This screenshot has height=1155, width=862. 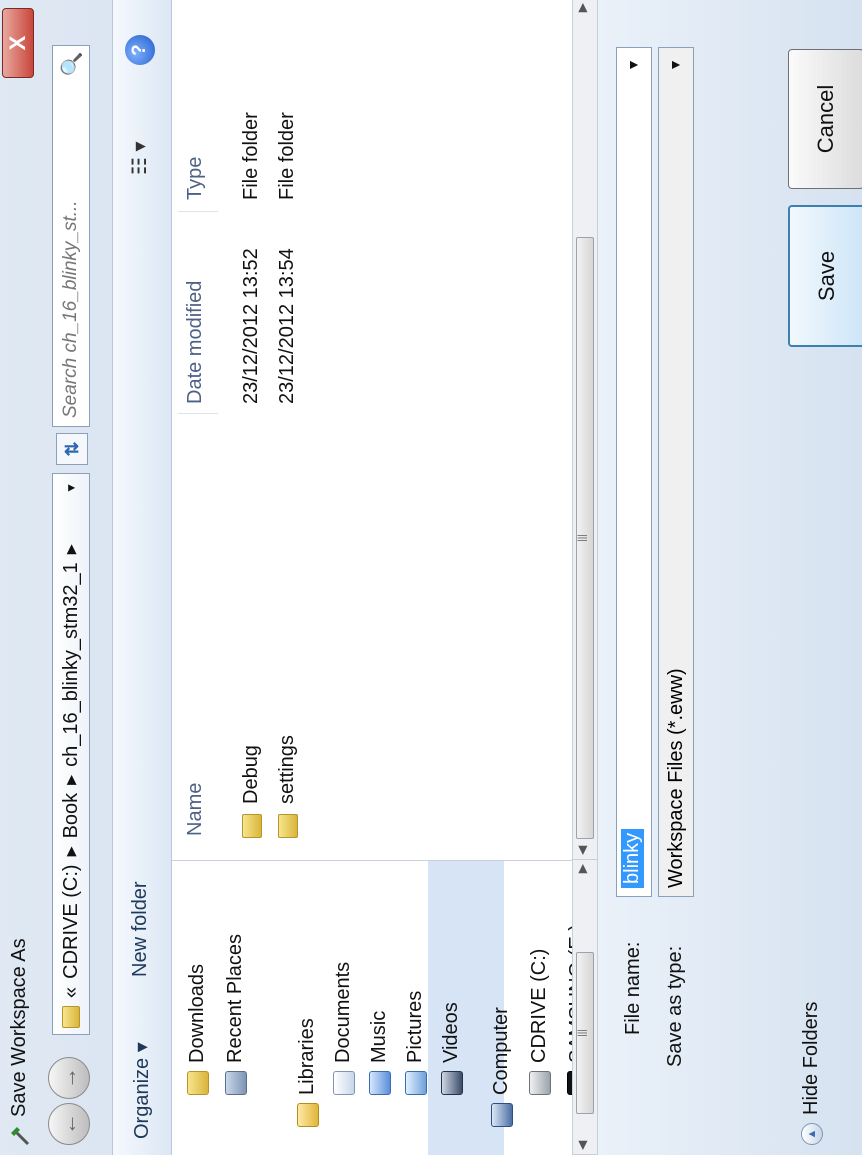 I want to click on file-name-label: File name:, so click(x=633, y=988).